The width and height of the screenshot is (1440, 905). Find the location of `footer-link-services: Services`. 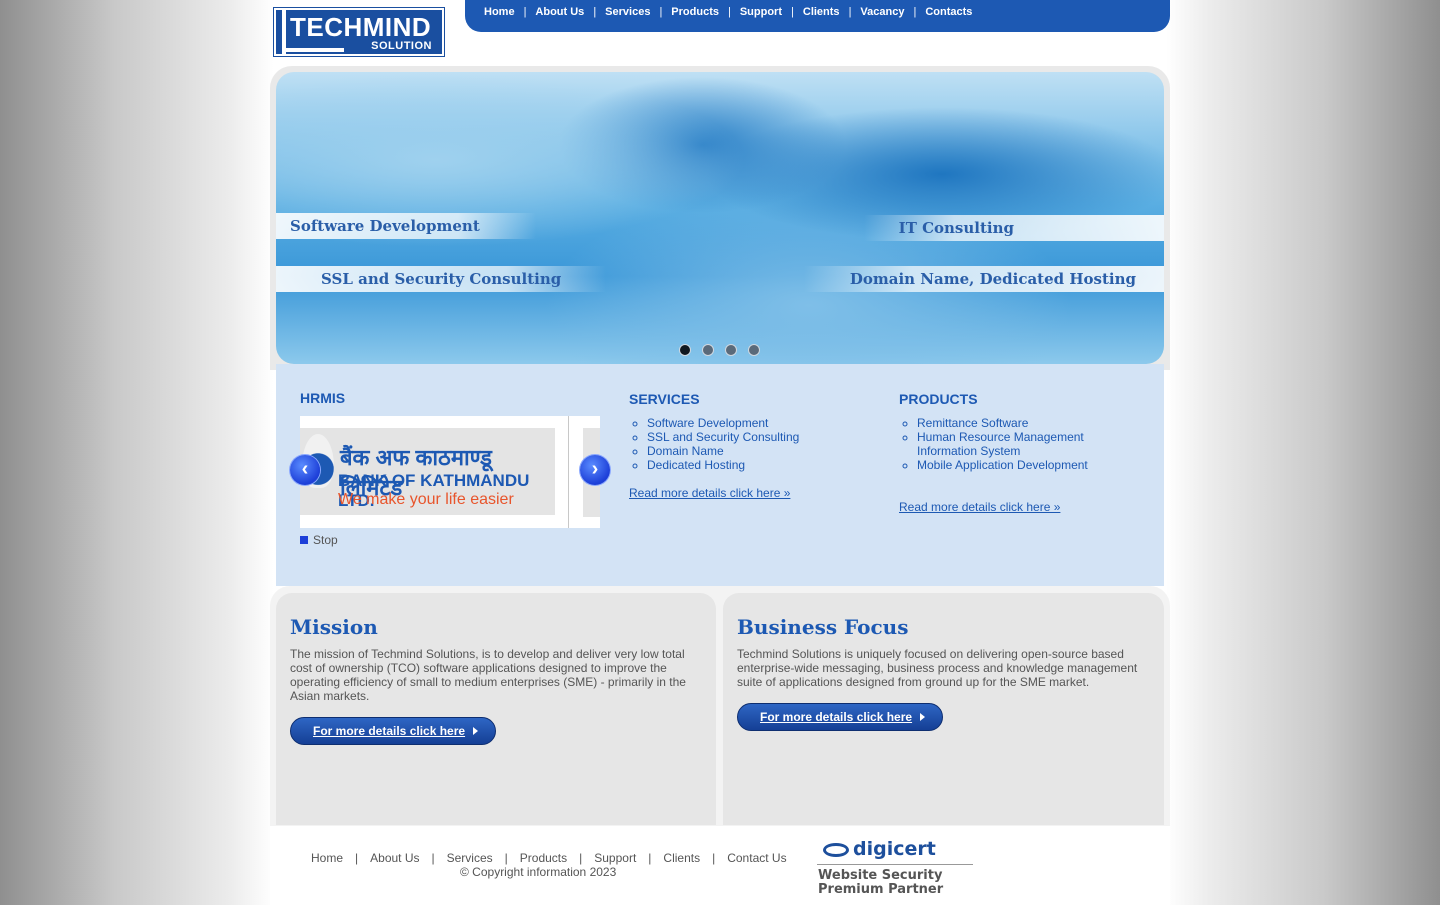

footer-link-services: Services is located at coordinates (470, 858).